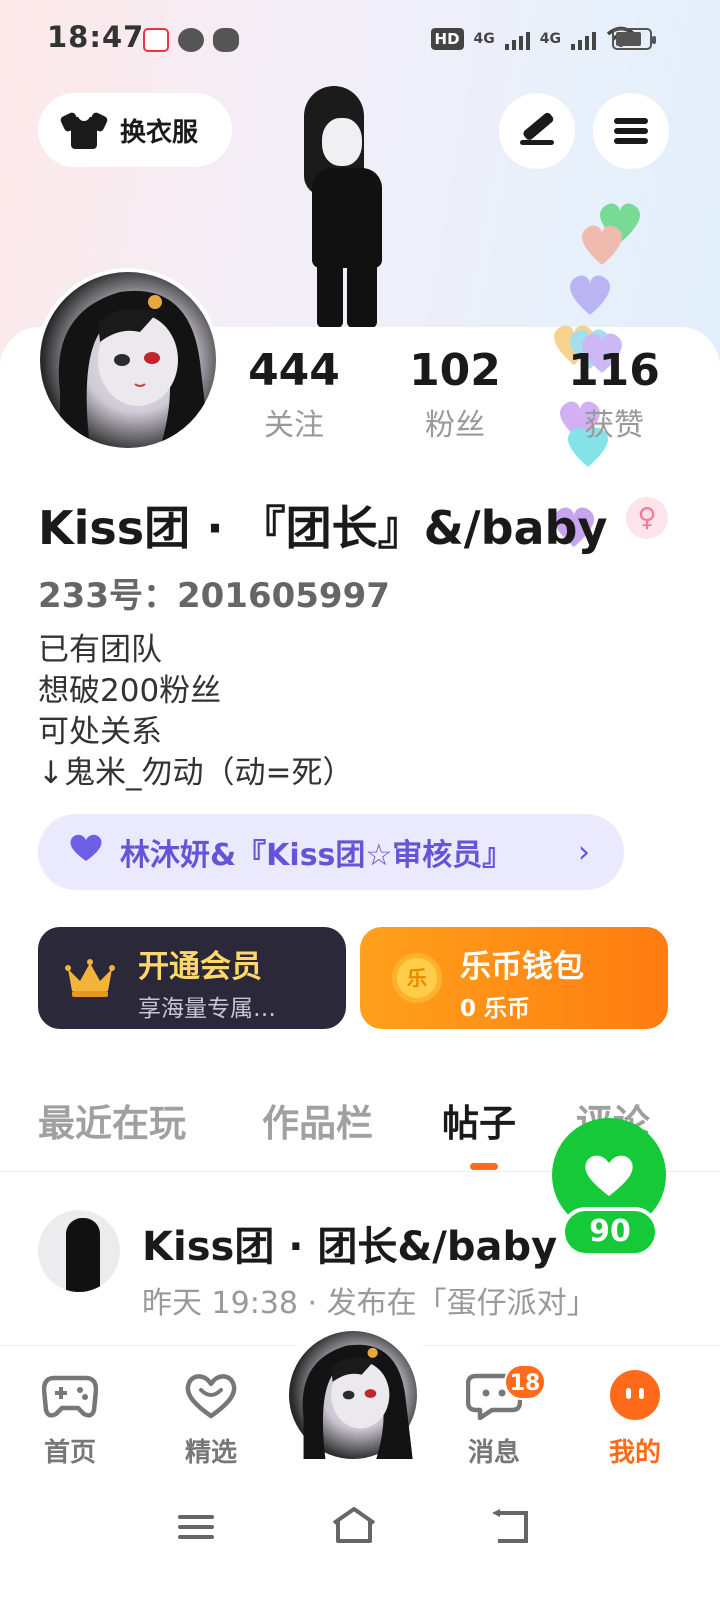  I want to click on relationship-label: 林沐妍&『Kiss团☆审核员』, so click(316, 855).